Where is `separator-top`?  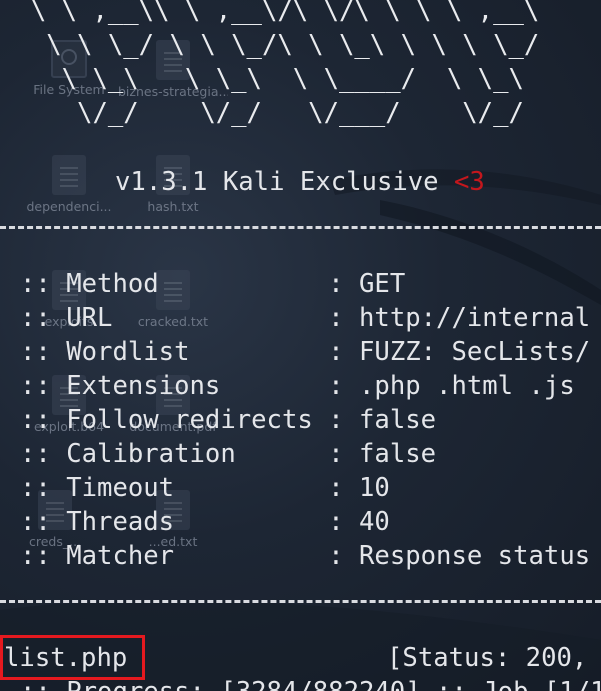
separator-top is located at coordinates (300, 227).